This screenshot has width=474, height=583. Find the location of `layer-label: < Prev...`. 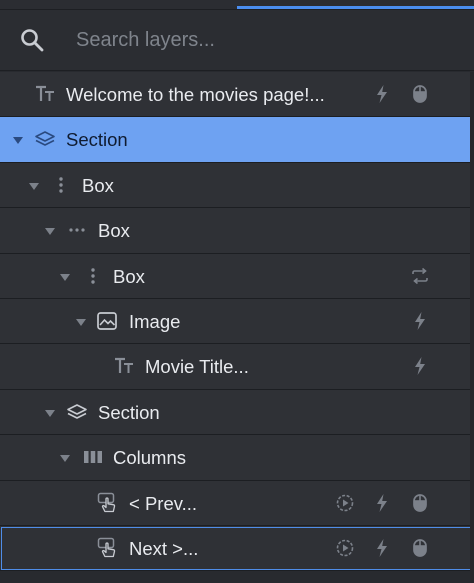

layer-label: < Prev... is located at coordinates (163, 503).